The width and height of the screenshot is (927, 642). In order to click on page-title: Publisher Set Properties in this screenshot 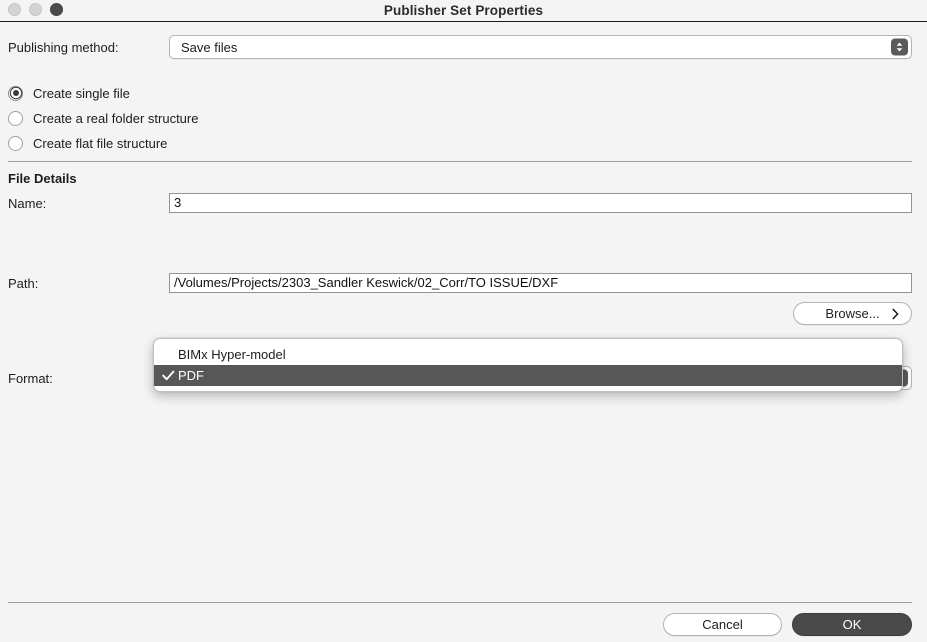, I will do `click(463, 10)`.